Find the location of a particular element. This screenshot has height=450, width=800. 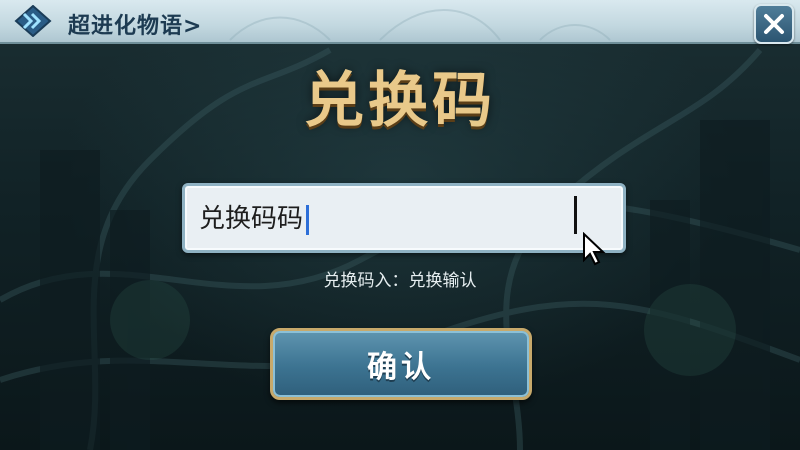

redeem-code-input: 兑换码码 is located at coordinates (254, 216).